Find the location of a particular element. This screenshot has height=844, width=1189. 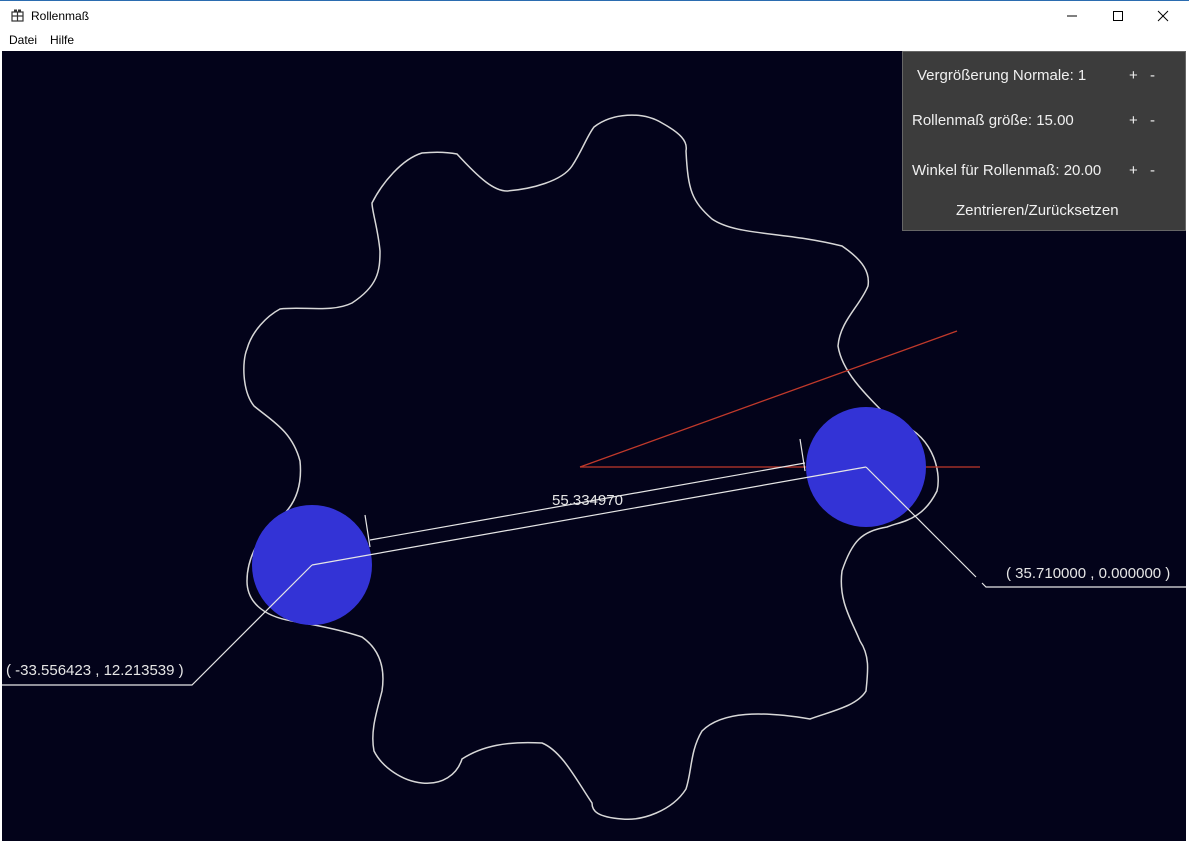

reset-button: Zentrieren/Zurücksetzen is located at coordinates (1037, 210).